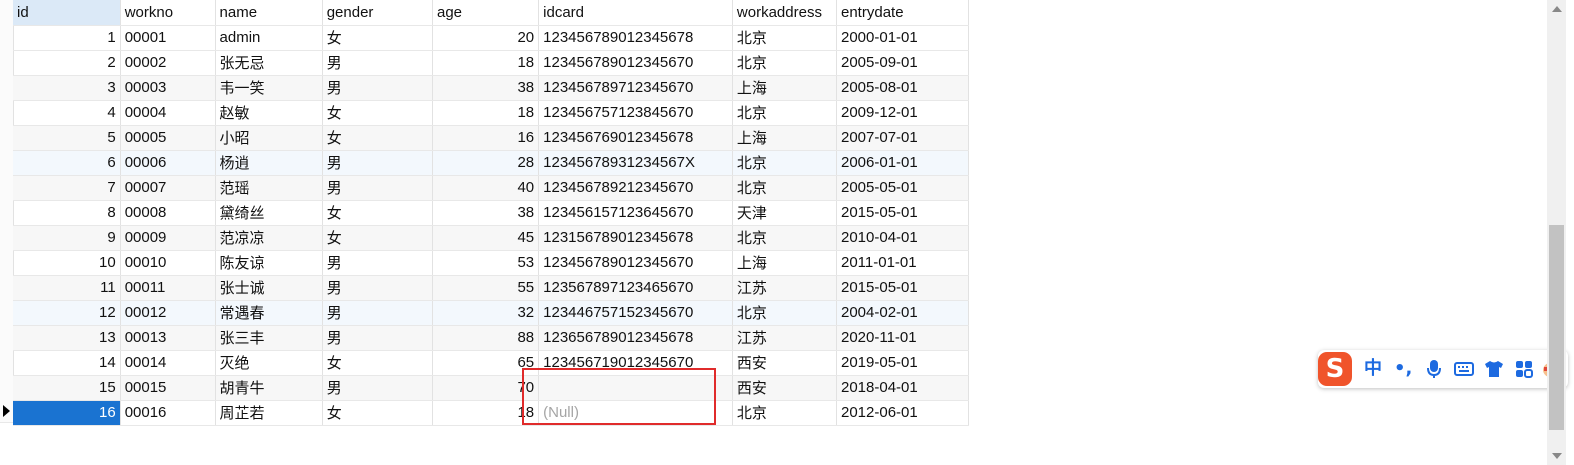 The image size is (1574, 465). Describe the element at coordinates (1434, 369) in the screenshot. I see `microphone-icon` at that location.